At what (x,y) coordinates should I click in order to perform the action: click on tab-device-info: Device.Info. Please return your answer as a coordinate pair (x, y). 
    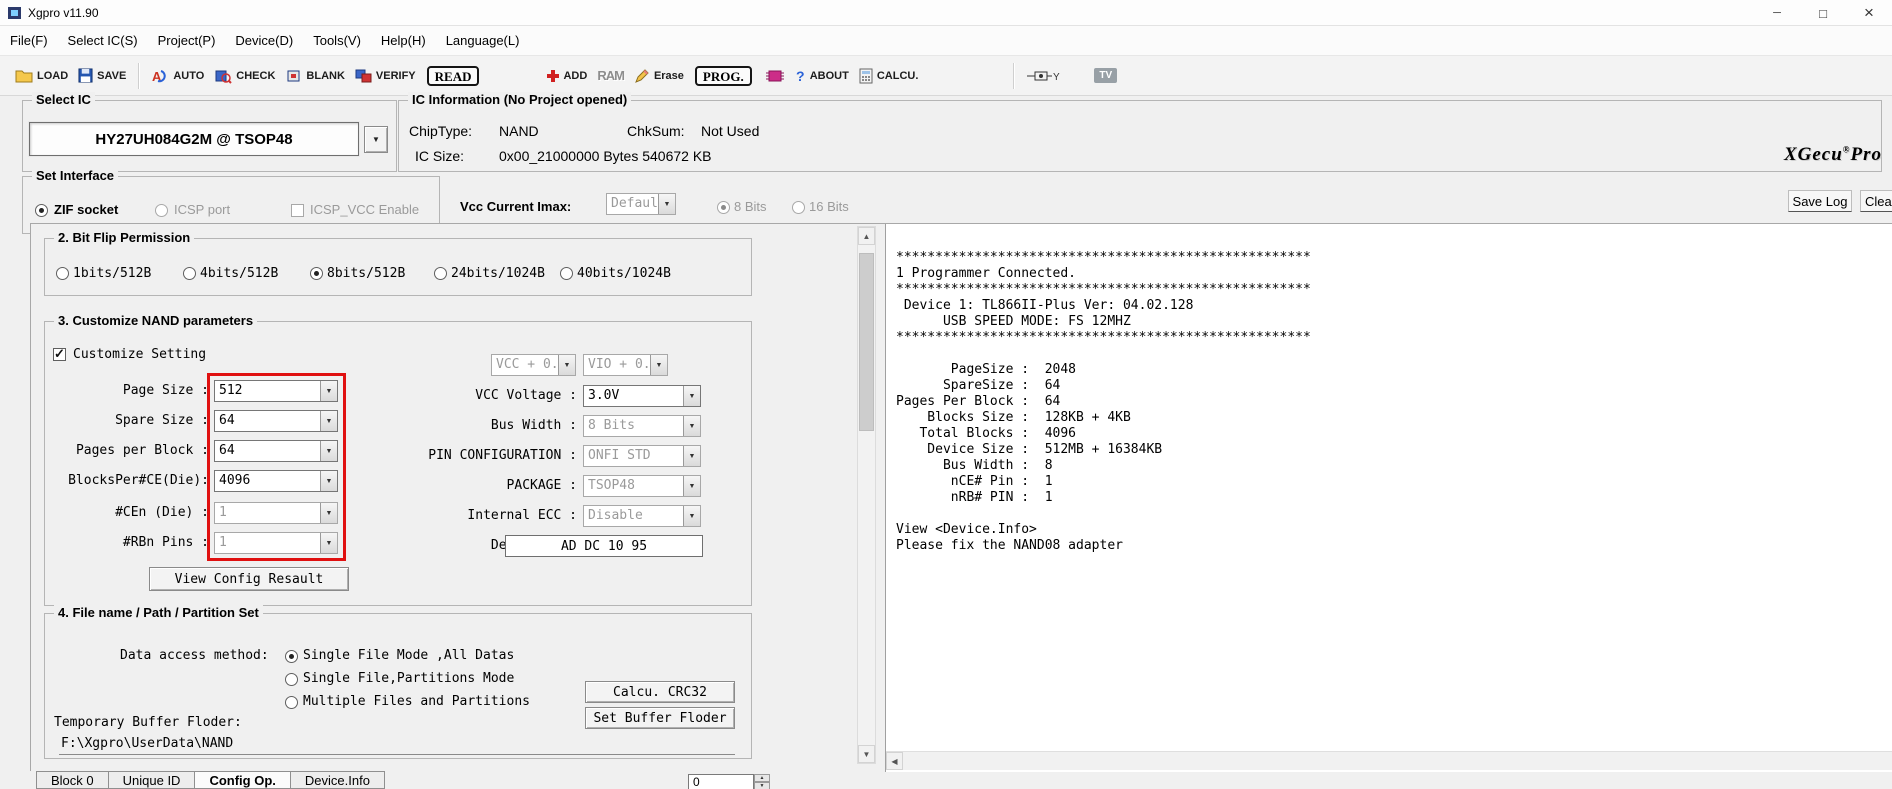
    Looking at the image, I should click on (337, 780).